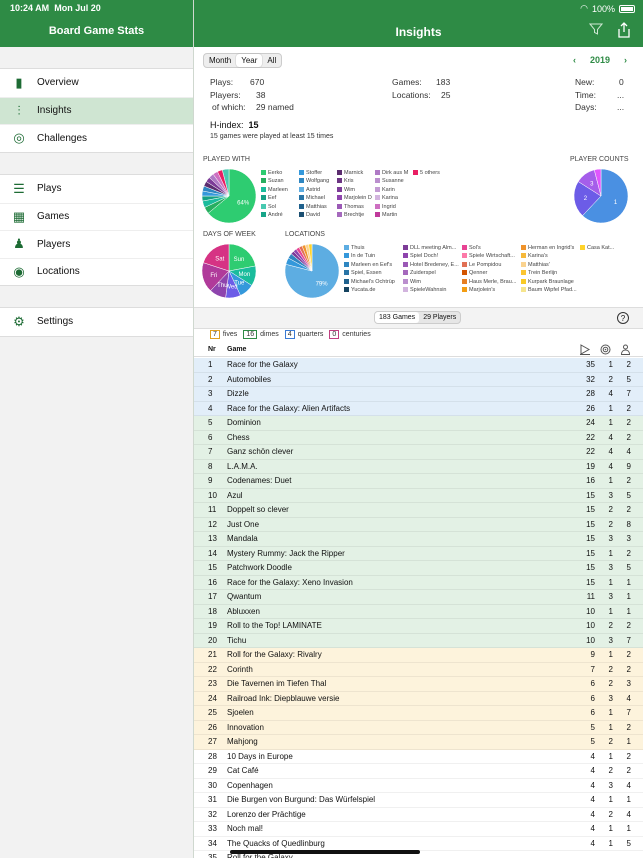 This screenshot has height=858, width=643. What do you see at coordinates (96, 244) in the screenshot?
I see `sidebar-item-players: ♟ Players` at bounding box center [96, 244].